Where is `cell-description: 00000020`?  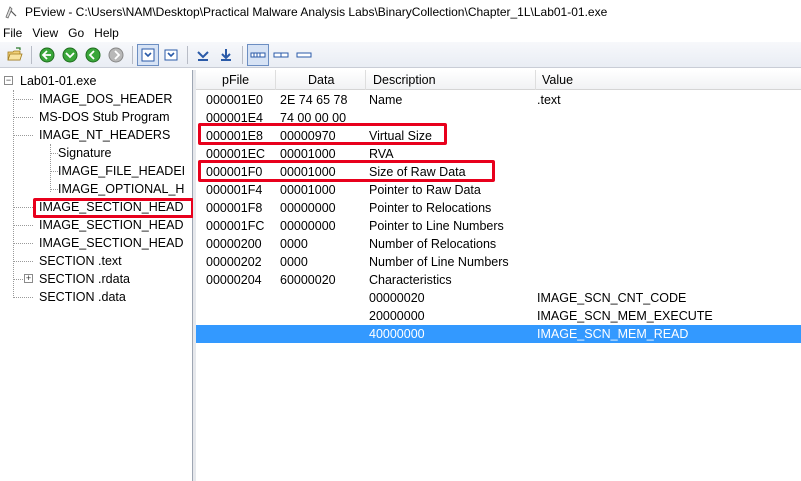
cell-description: 00000020 is located at coordinates (397, 298).